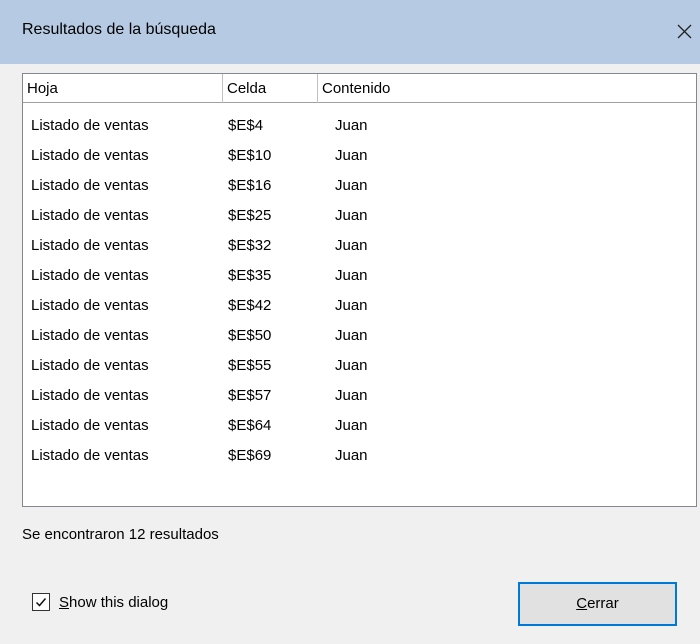 The width and height of the screenshot is (700, 644). I want to click on cell-reference: $E$25, so click(250, 215).